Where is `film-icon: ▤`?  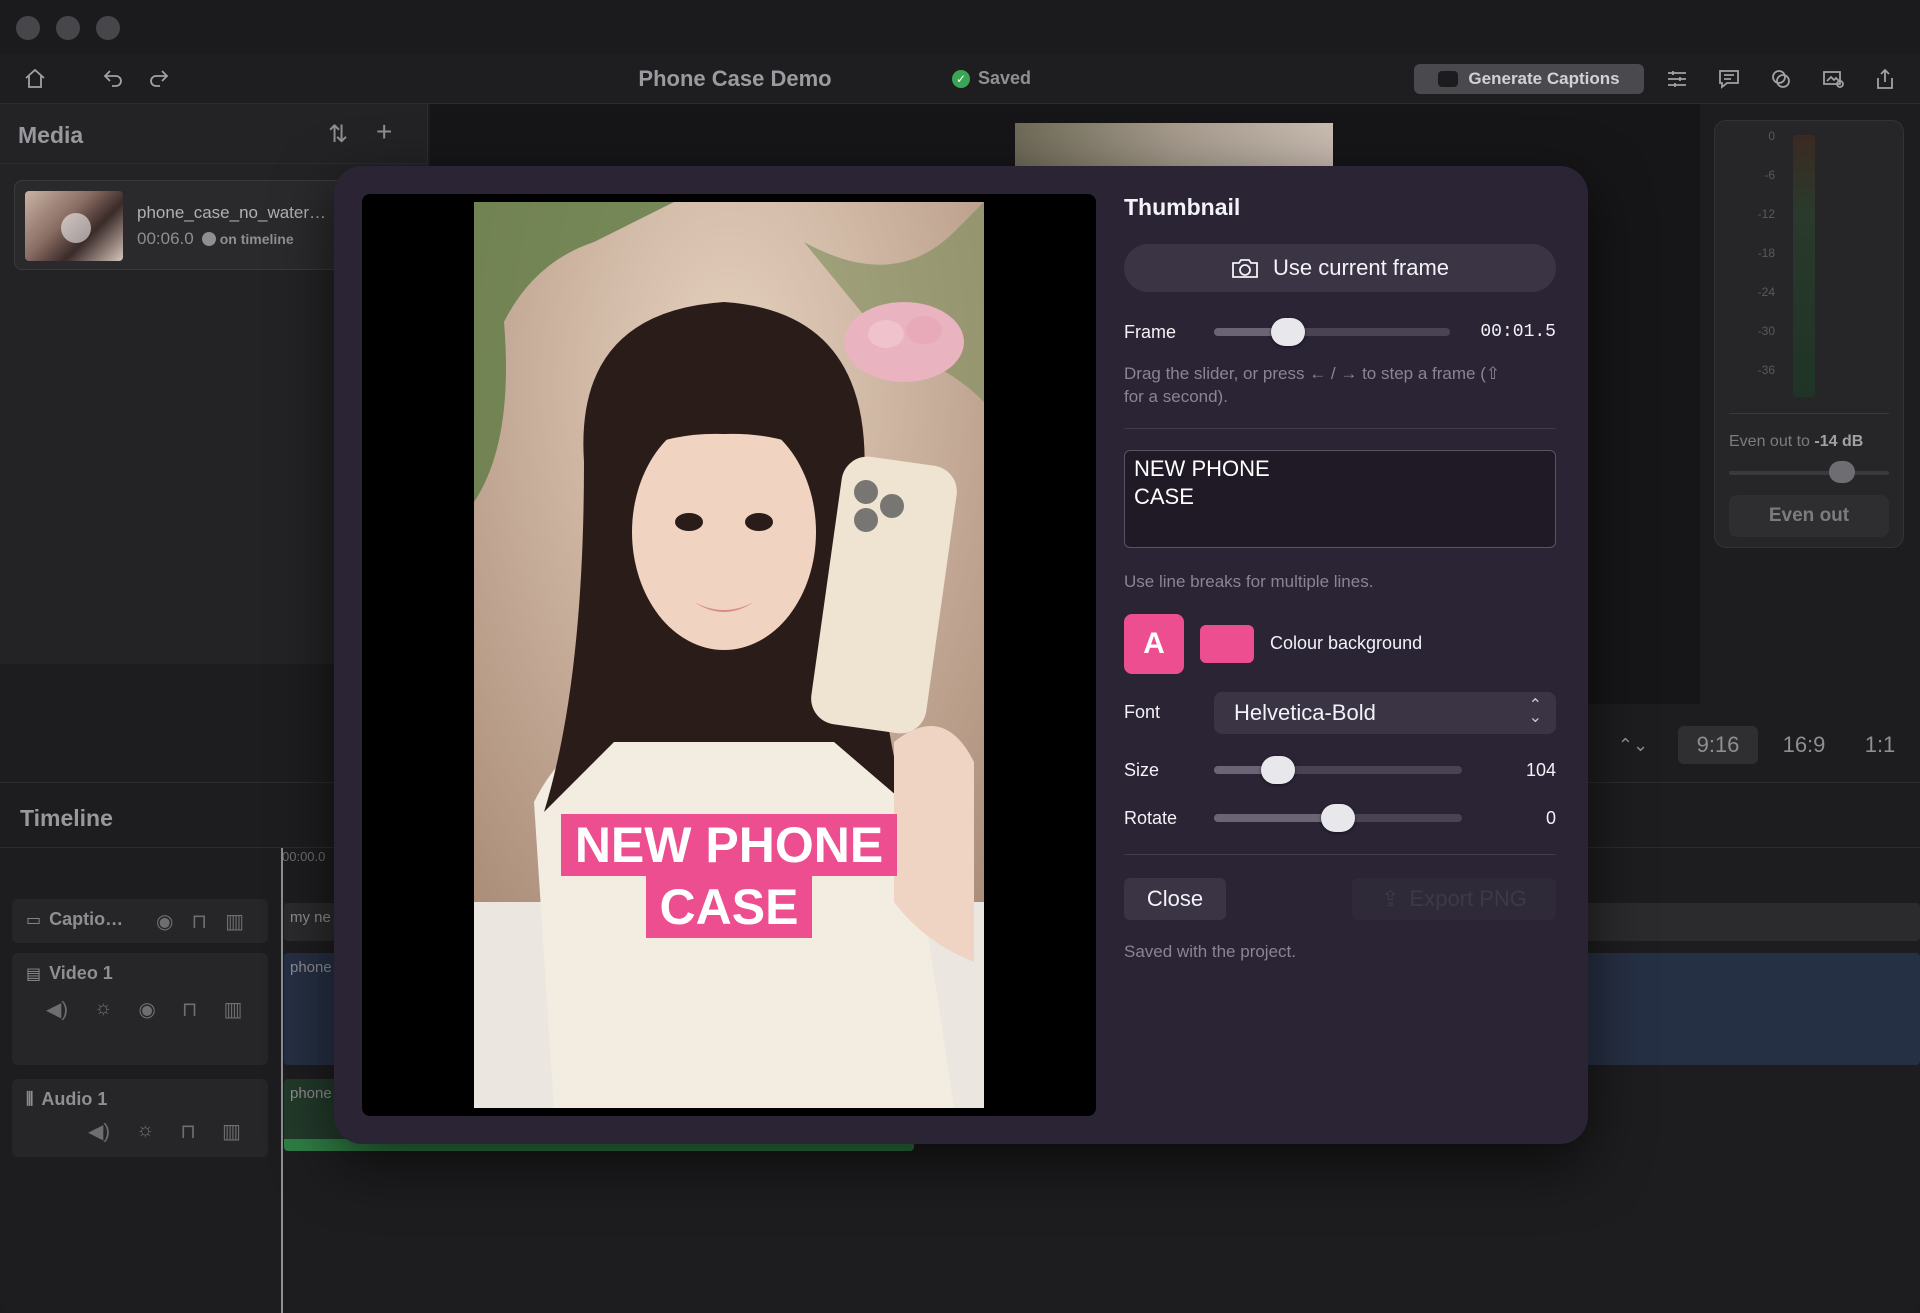 film-icon: ▤ is located at coordinates (34, 974).